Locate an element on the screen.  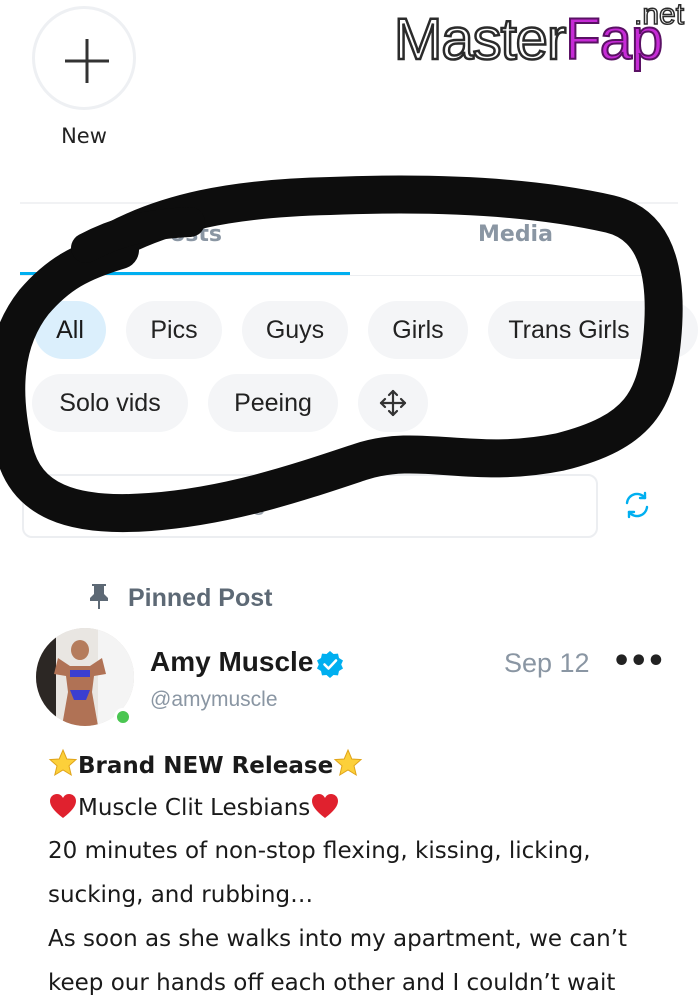
reorder-filters-button is located at coordinates (393, 403).